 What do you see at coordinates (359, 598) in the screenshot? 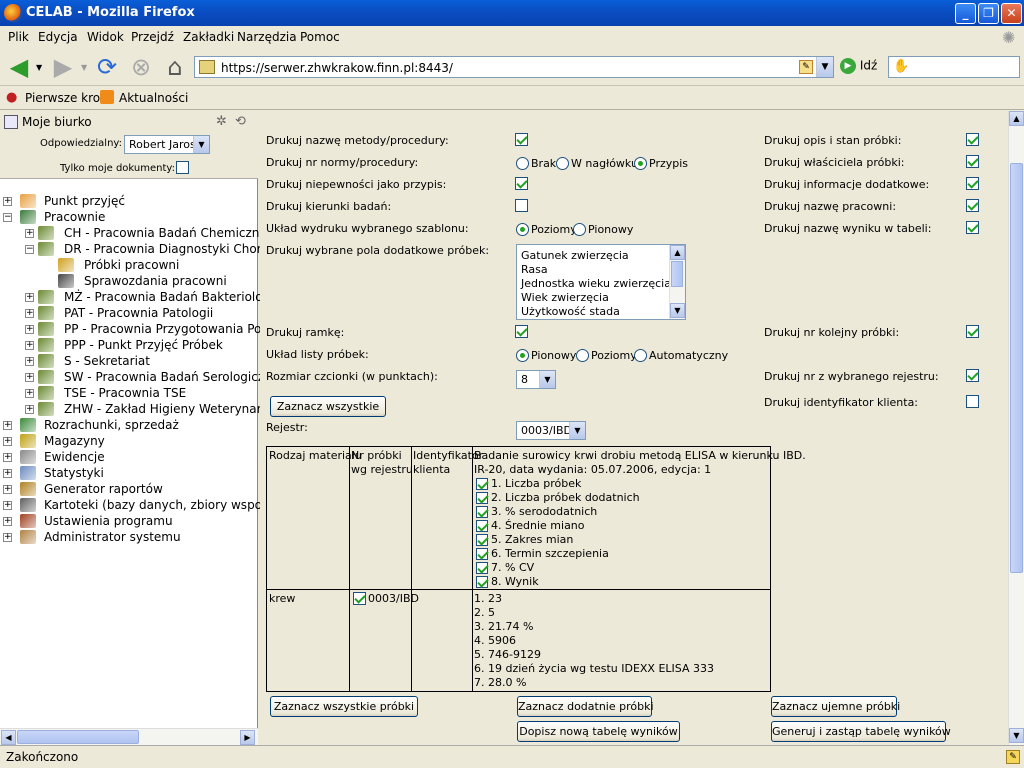
I see `sample-checkbox` at bounding box center [359, 598].